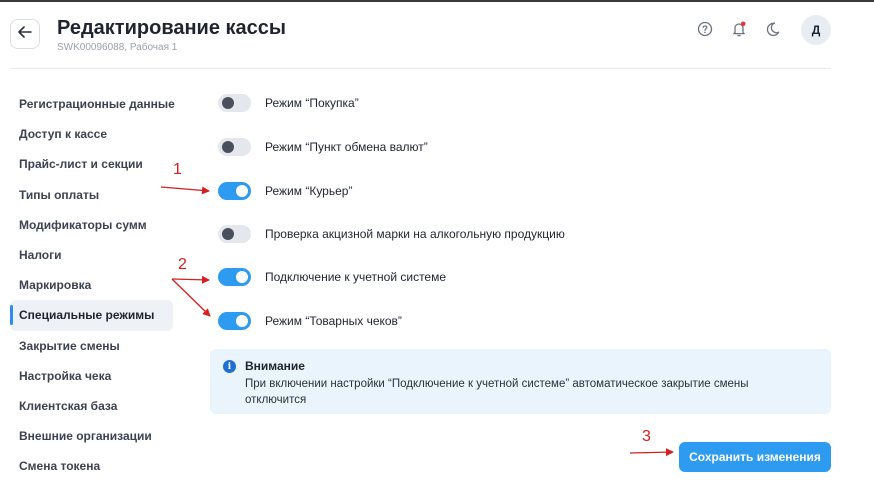  I want to click on option-courier-mode: Режим “Курьер”, so click(285, 191).